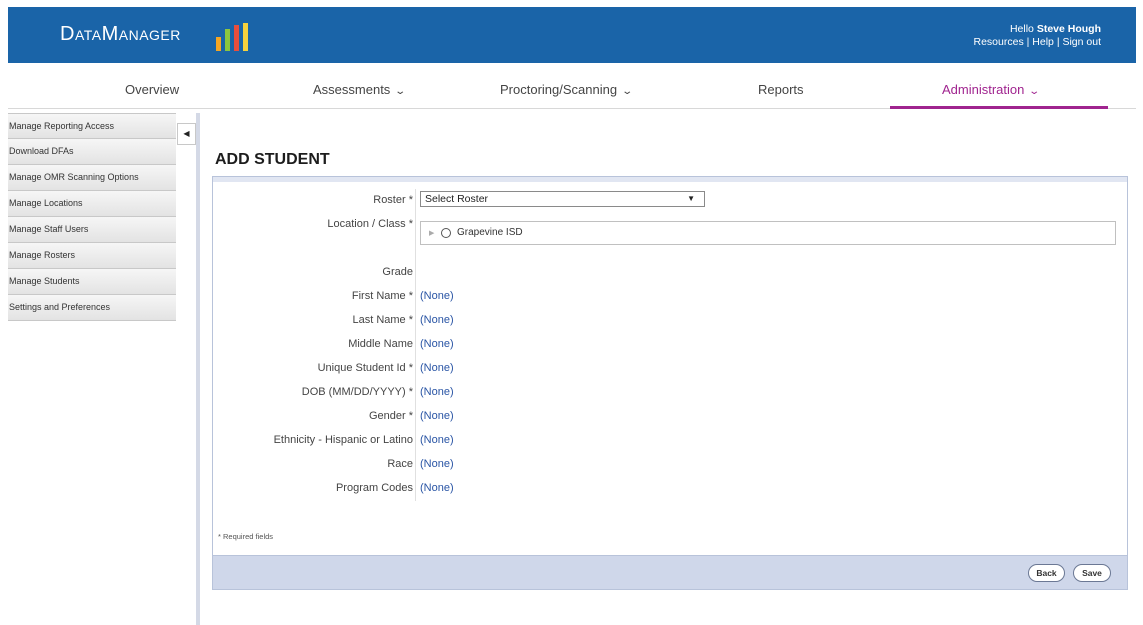 This screenshot has width=1143, height=625. What do you see at coordinates (272, 159) in the screenshot?
I see `page-title: ADD STUDENT` at bounding box center [272, 159].